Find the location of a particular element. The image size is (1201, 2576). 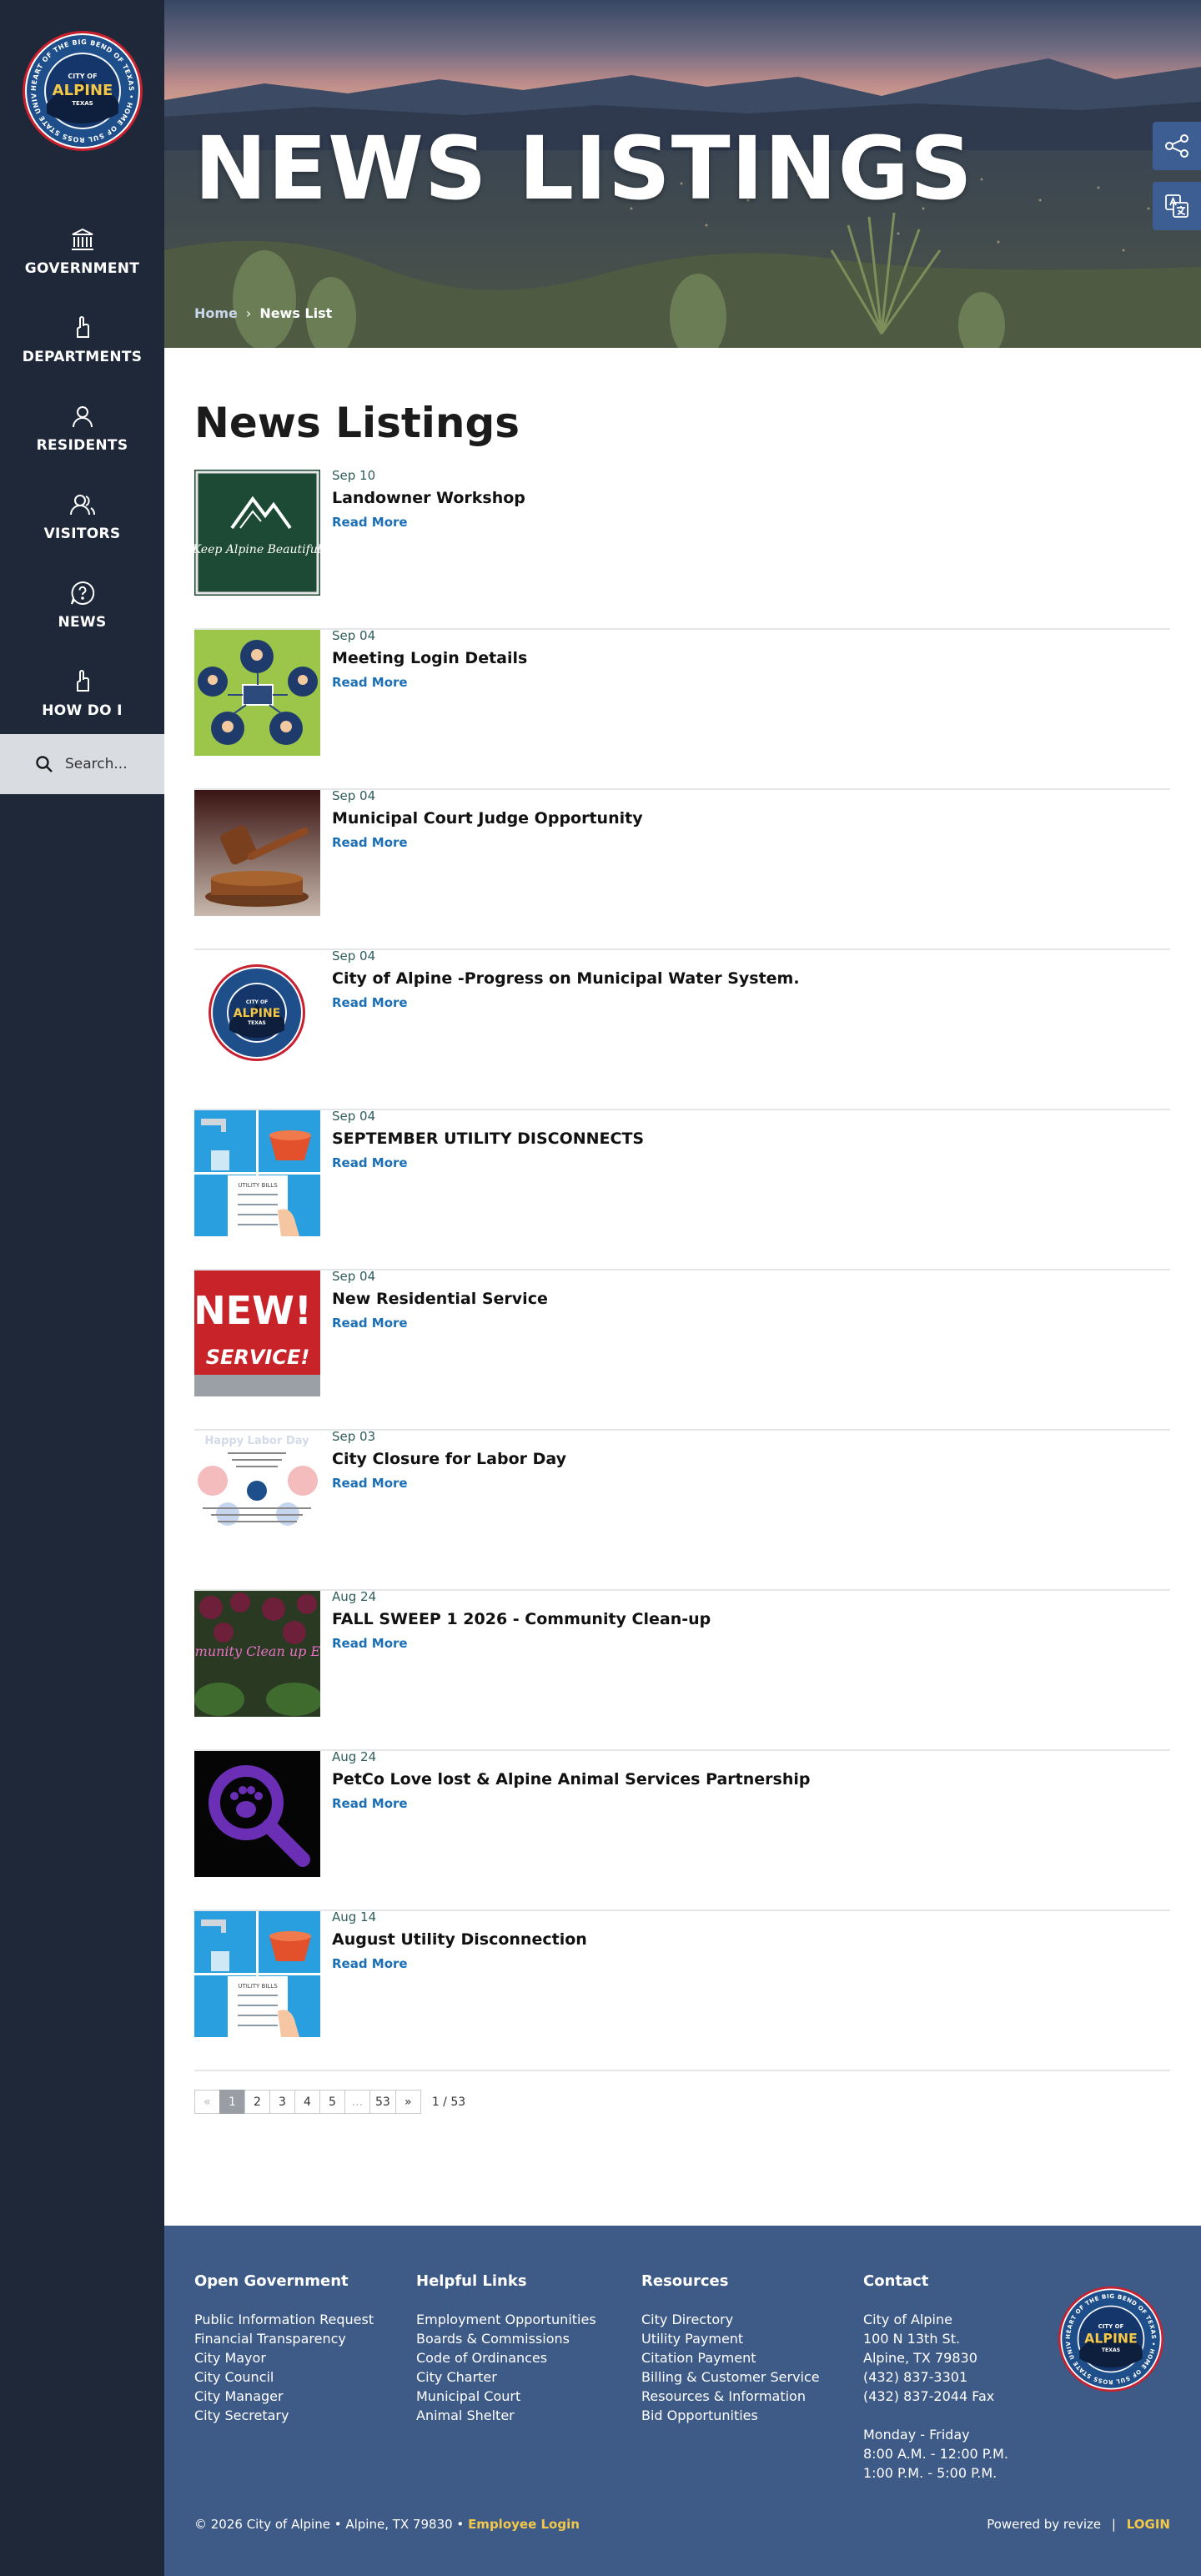

search-input is located at coordinates (111, 764).